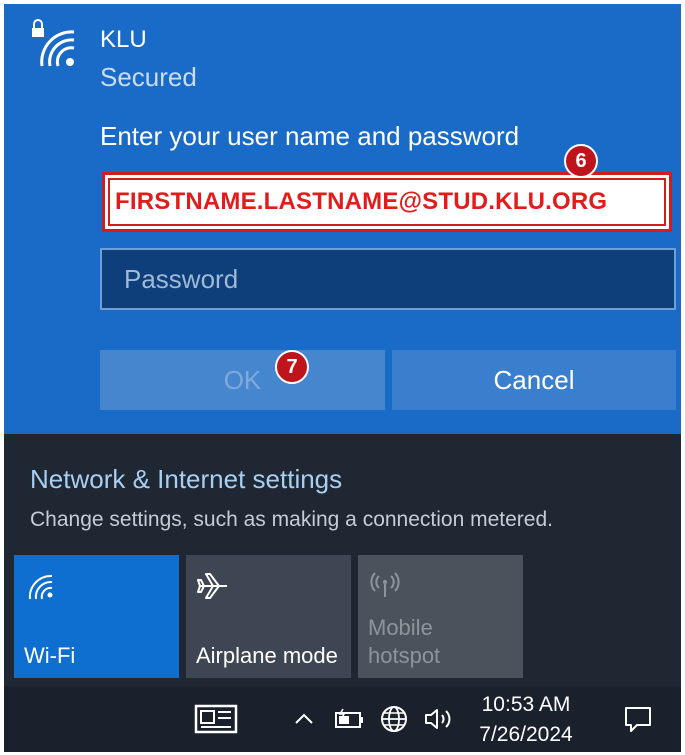 The height and width of the screenshot is (755, 685). Describe the element at coordinates (53, 43) in the screenshot. I see `secured-wifi-icon` at that location.